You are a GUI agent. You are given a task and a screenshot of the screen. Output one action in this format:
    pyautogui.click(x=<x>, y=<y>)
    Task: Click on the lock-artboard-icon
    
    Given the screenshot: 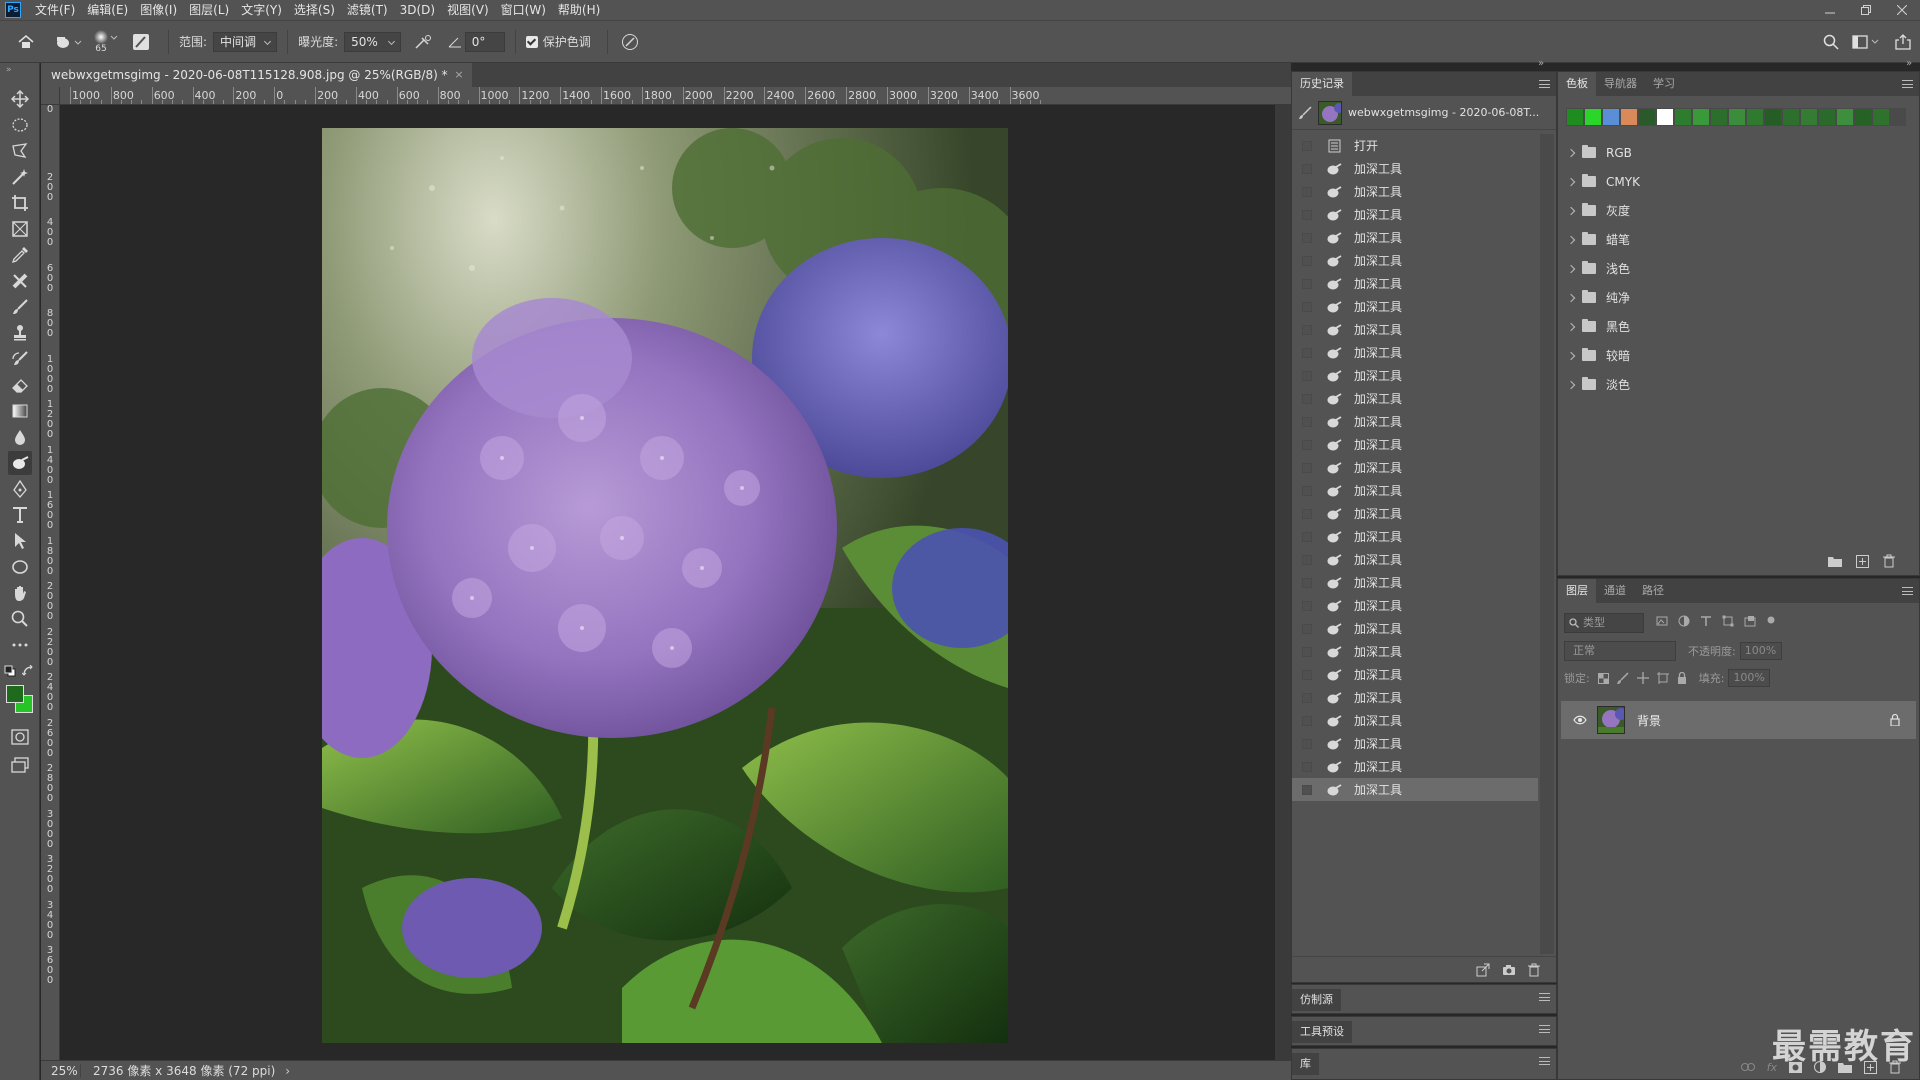 What is the action you would take?
    pyautogui.click(x=1662, y=678)
    